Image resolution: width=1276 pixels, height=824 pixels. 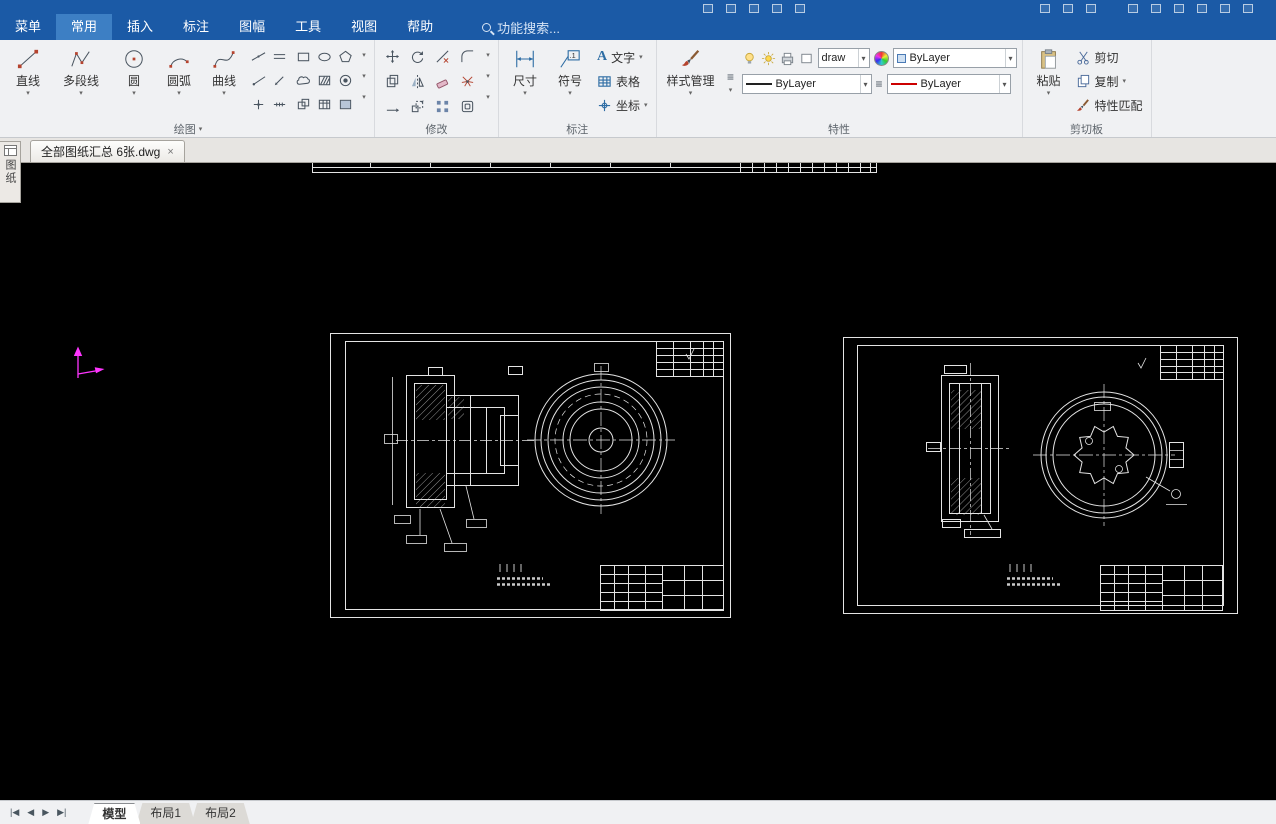 What do you see at coordinates (324, 104) in the screenshot?
I see `table-icon` at bounding box center [324, 104].